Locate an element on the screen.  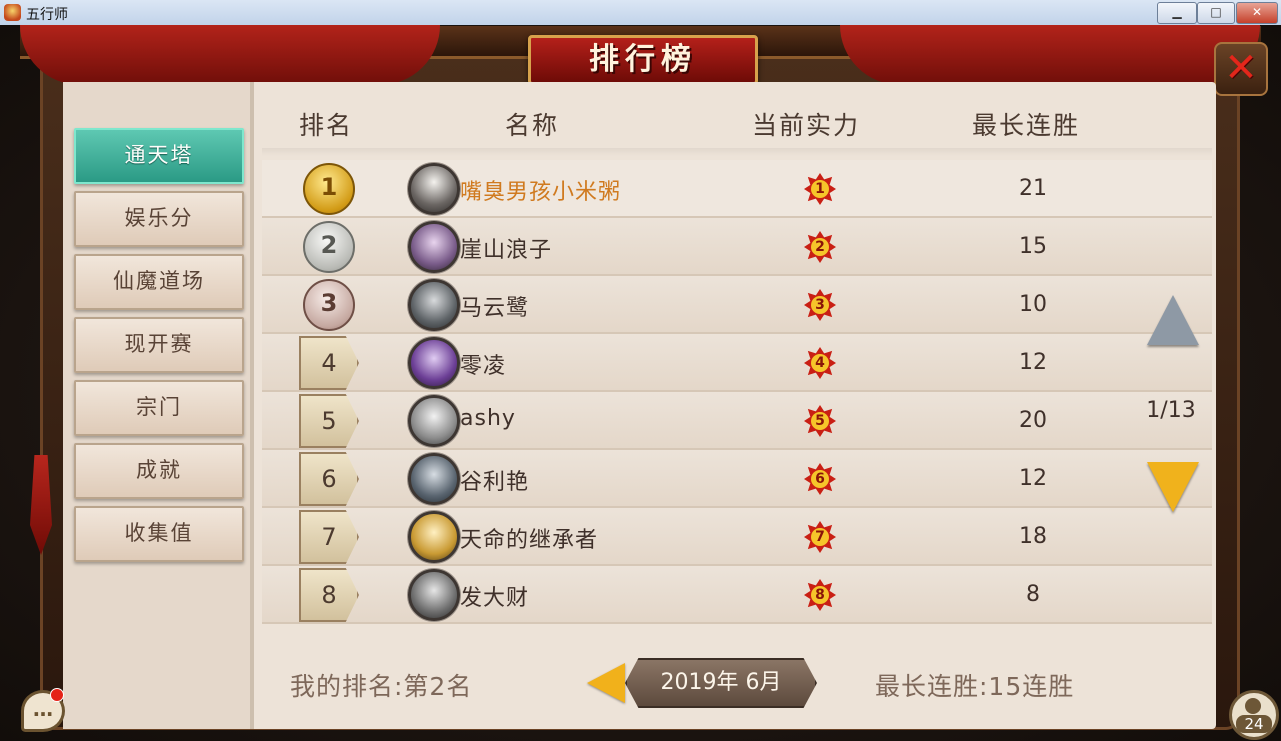
column-streak-header: 最长连胜 is located at coordinates (1026, 125).